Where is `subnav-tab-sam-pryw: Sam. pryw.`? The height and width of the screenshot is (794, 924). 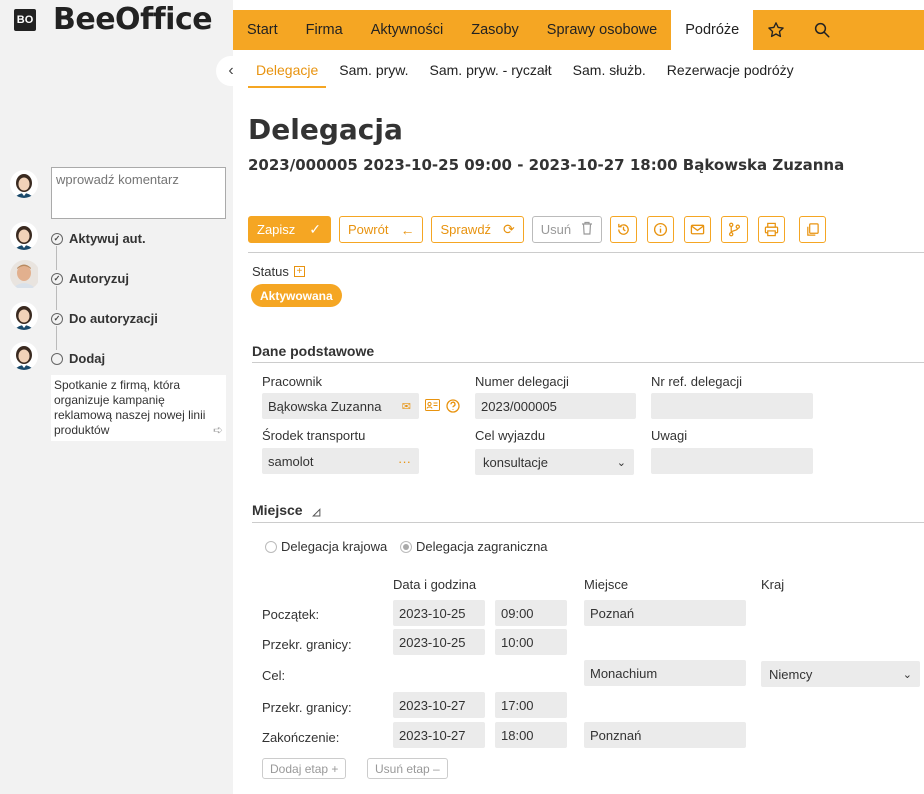 subnav-tab-sam-pryw: Sam. pryw. is located at coordinates (373, 72).